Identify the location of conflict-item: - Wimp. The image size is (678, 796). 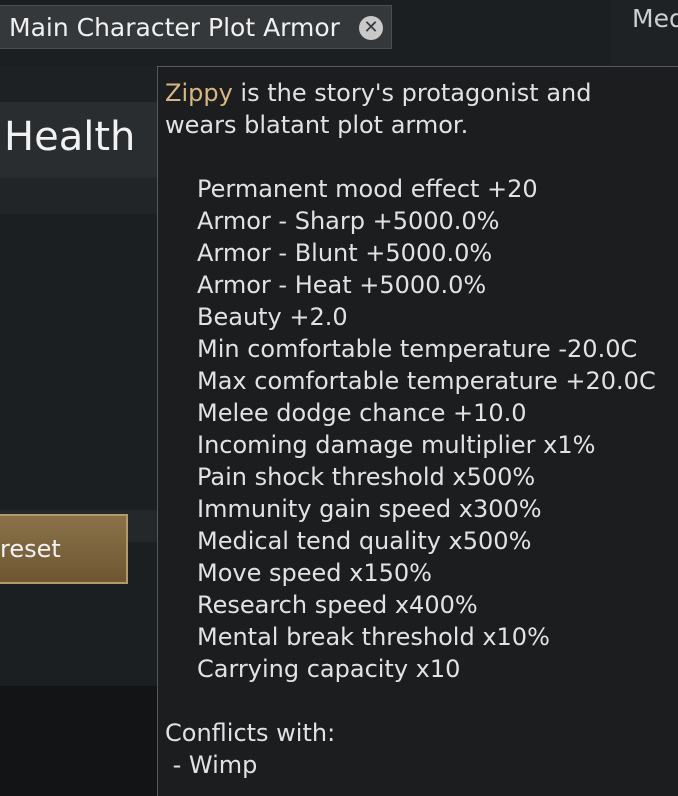
(211, 765).